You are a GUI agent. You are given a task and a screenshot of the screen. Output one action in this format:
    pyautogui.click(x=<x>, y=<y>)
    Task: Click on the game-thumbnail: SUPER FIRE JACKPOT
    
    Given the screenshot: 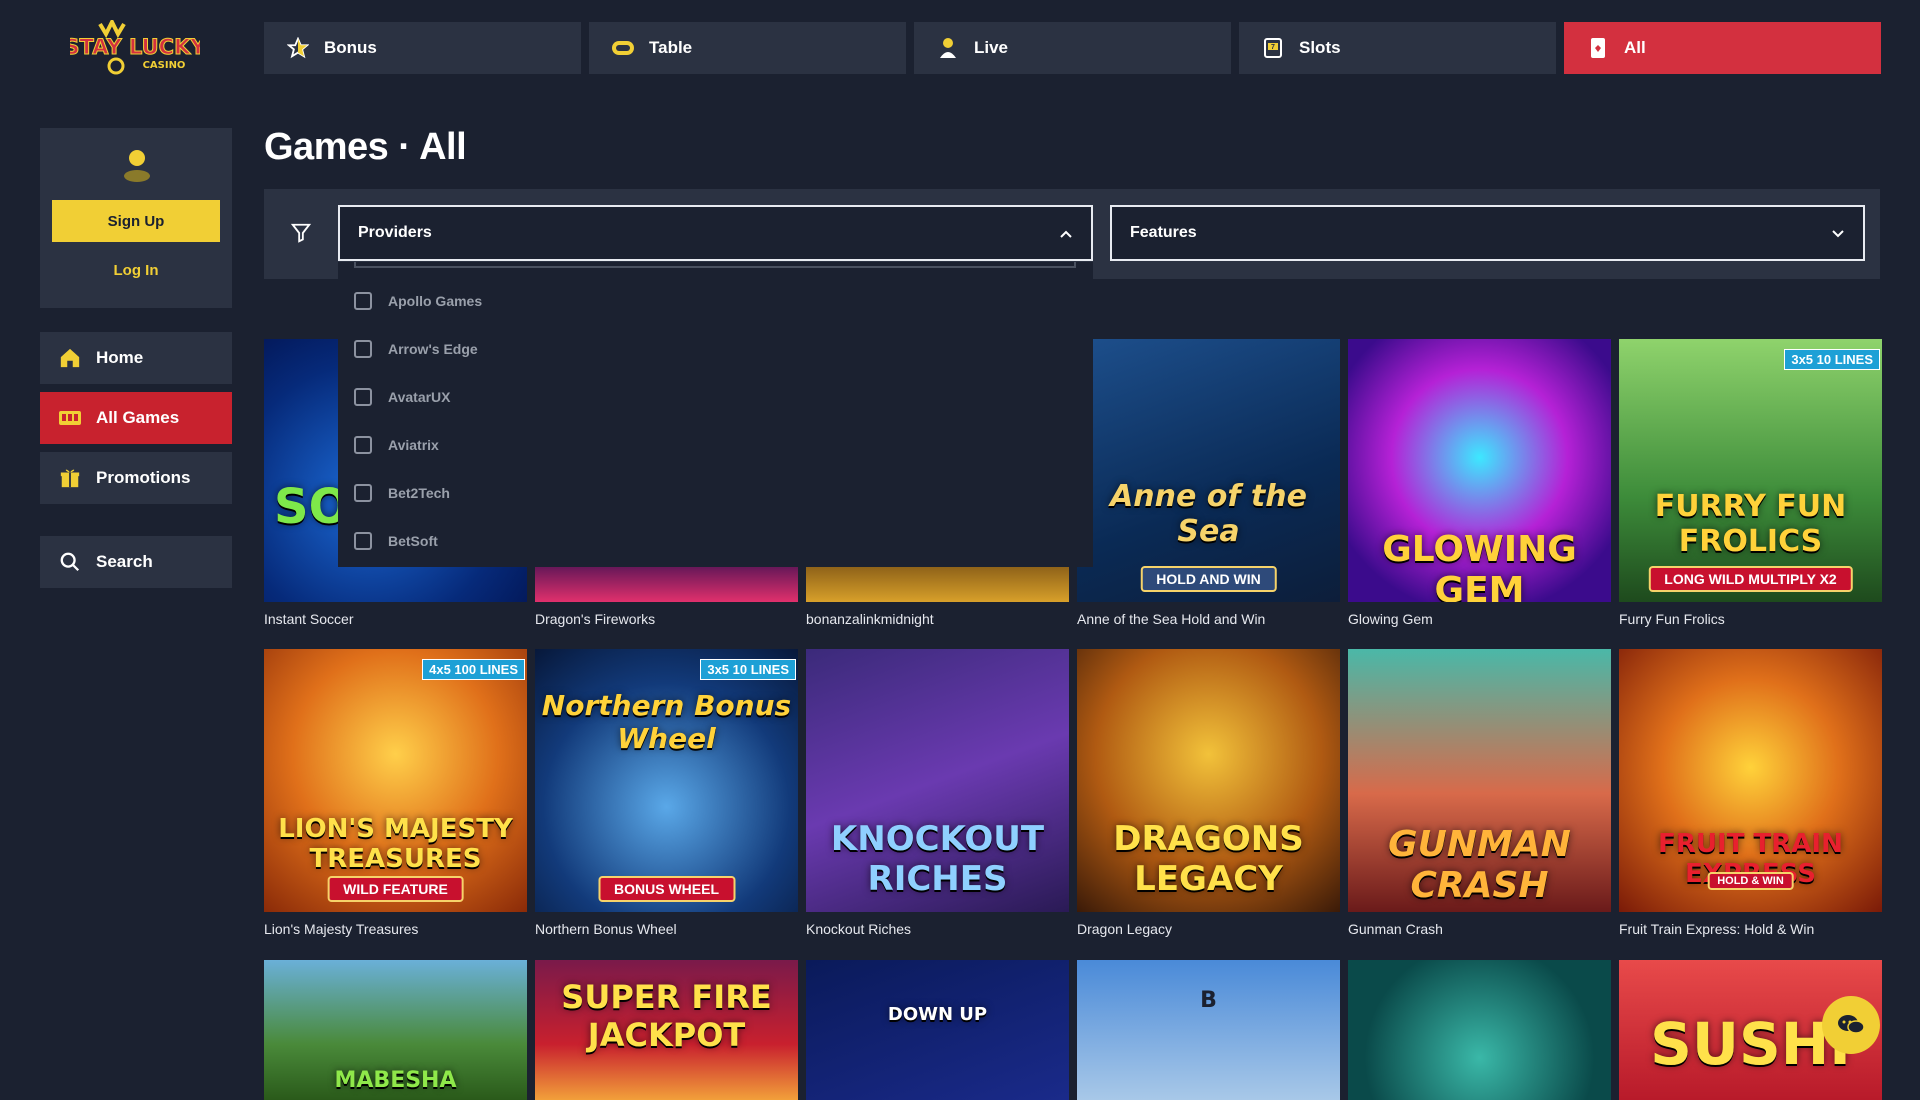 What is the action you would take?
    pyautogui.click(x=666, y=1030)
    